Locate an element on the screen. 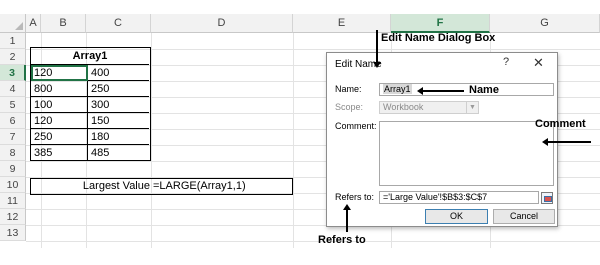 This screenshot has height=265, width=600. table-cell-b8: 385 is located at coordinates (59, 153).